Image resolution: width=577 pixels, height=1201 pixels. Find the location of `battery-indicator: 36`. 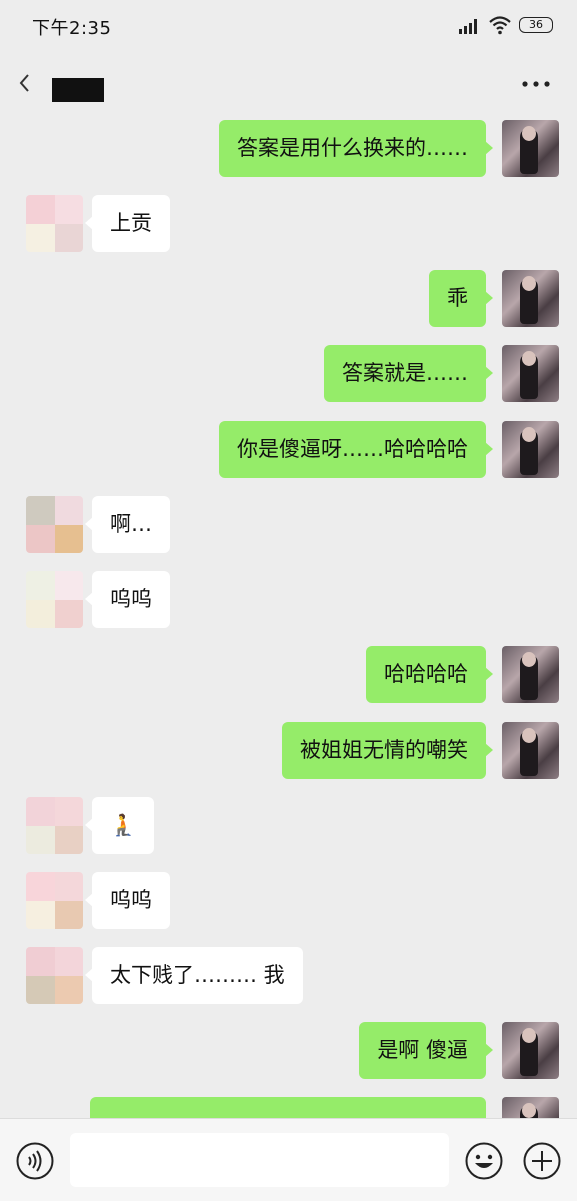

battery-indicator: 36 is located at coordinates (536, 25).